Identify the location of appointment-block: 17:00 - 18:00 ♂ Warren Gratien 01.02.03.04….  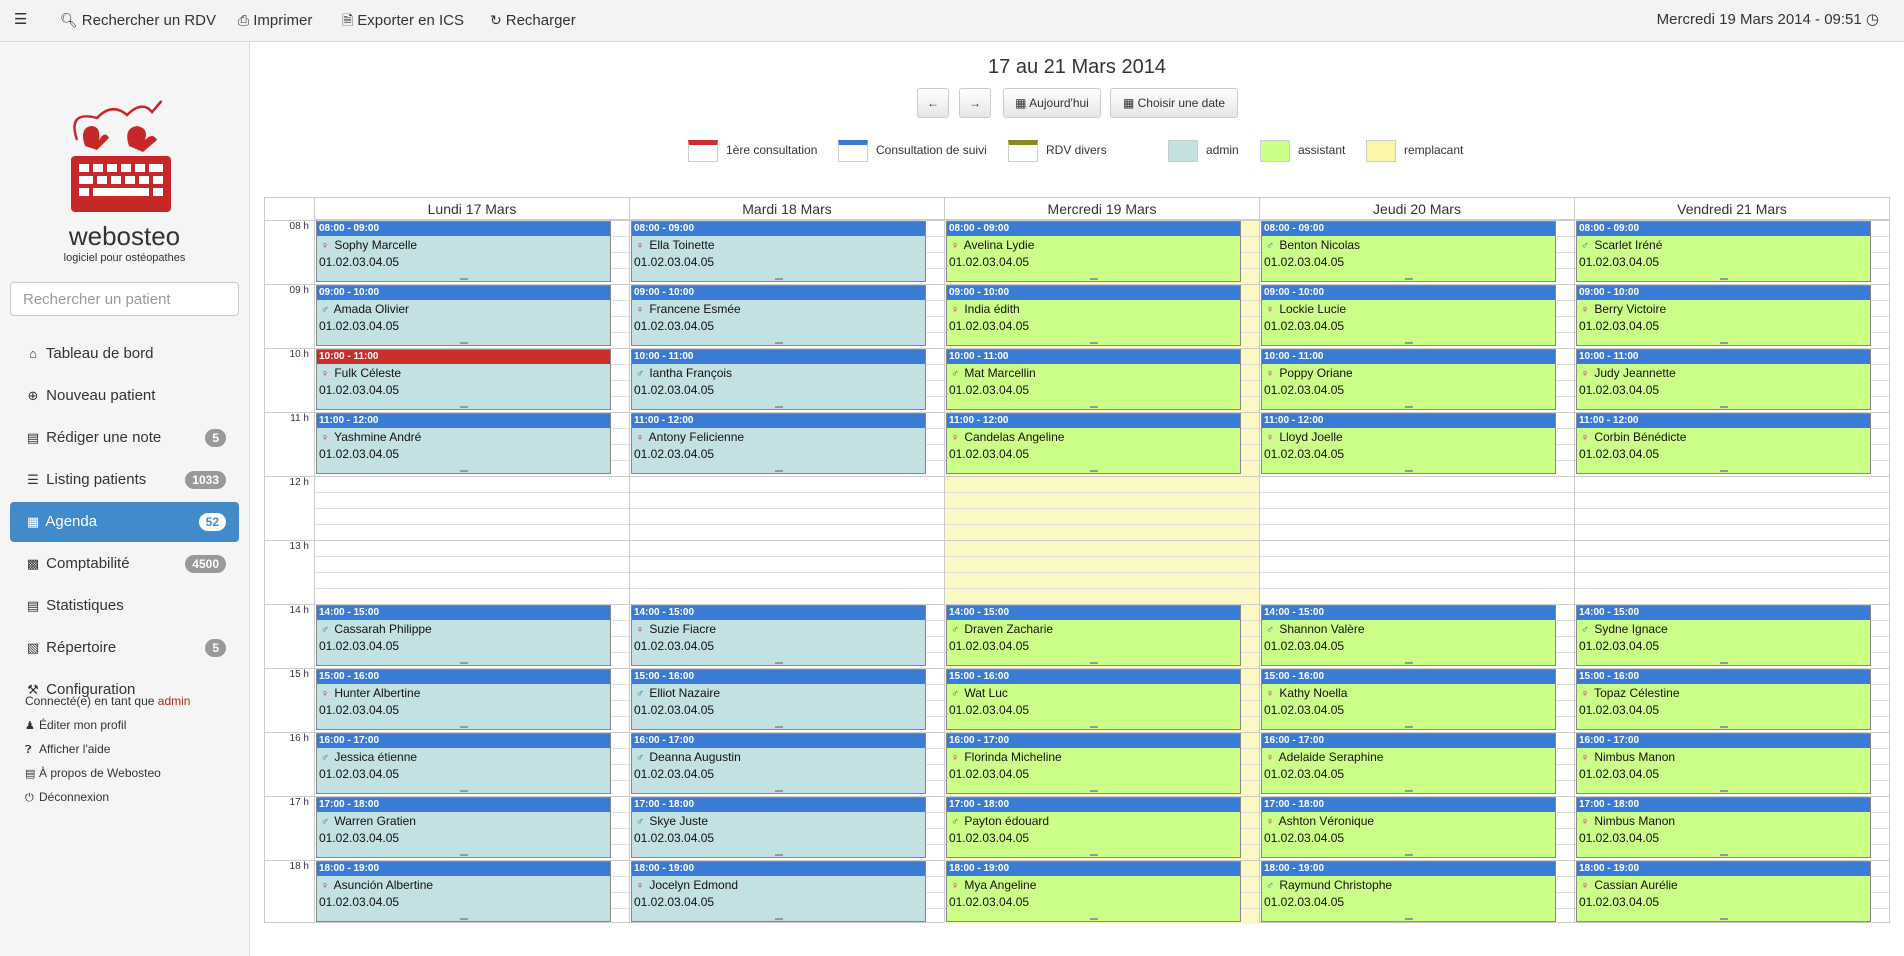
(463, 827).